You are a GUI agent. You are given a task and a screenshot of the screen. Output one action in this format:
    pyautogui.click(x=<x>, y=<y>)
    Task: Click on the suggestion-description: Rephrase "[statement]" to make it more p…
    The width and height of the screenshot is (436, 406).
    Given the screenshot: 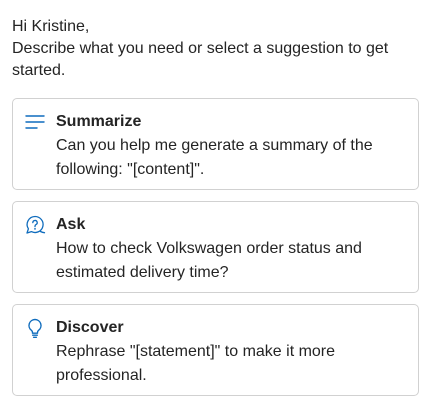 What is the action you would take?
    pyautogui.click(x=196, y=363)
    